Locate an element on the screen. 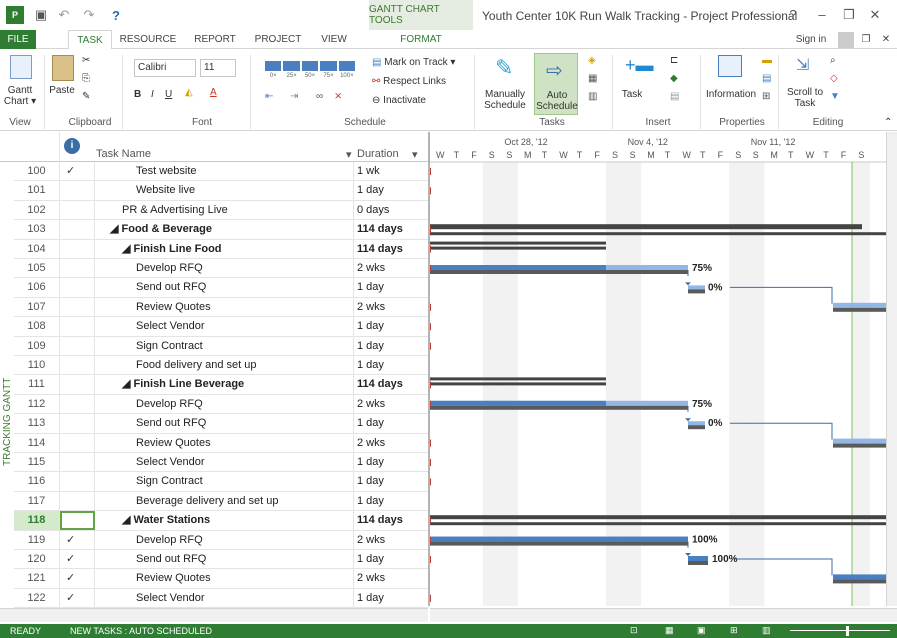 The width and height of the screenshot is (897, 638). table-row: 111 ◢ Finish Line Beverage 114 days is located at coordinates (221, 385).